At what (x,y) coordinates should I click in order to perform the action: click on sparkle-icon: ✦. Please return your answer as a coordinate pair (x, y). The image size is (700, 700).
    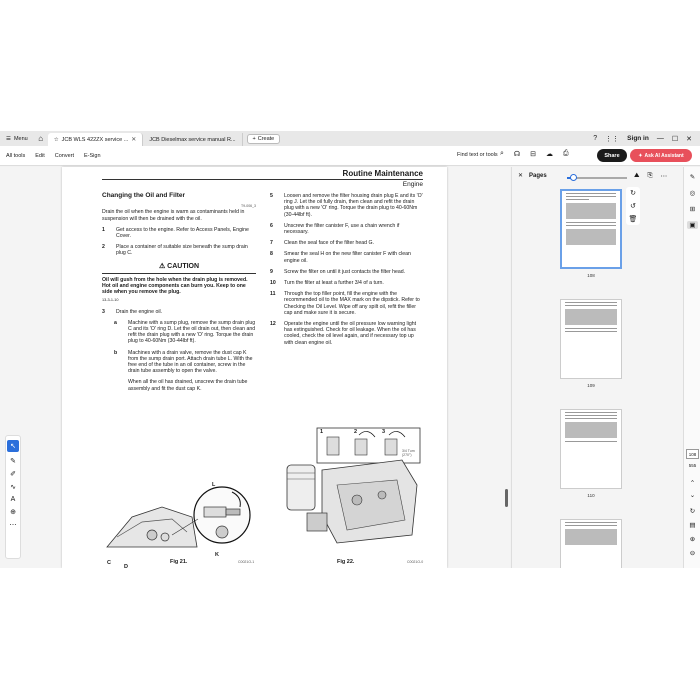
    Looking at the image, I should click on (640, 155).